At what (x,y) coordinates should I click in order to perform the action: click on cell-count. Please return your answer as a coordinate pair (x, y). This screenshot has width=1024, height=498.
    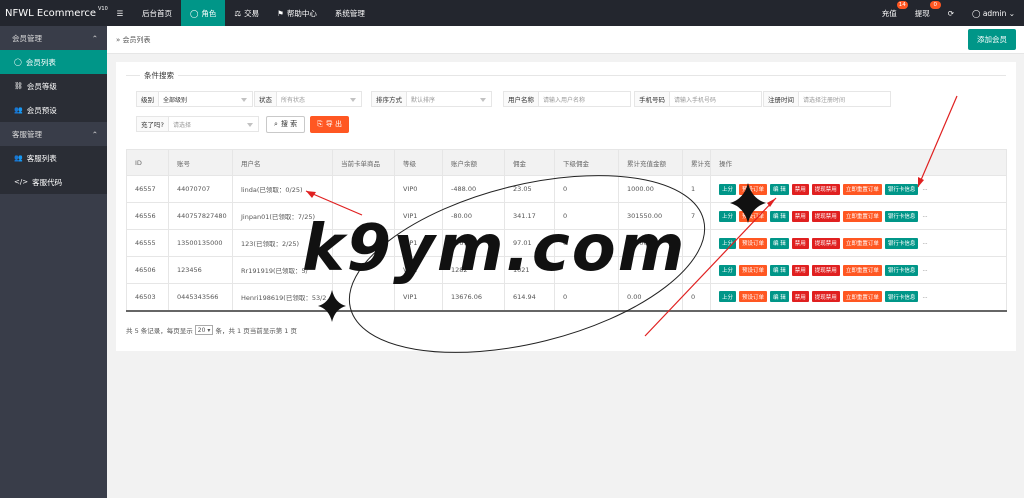
    Looking at the image, I should click on (696, 243).